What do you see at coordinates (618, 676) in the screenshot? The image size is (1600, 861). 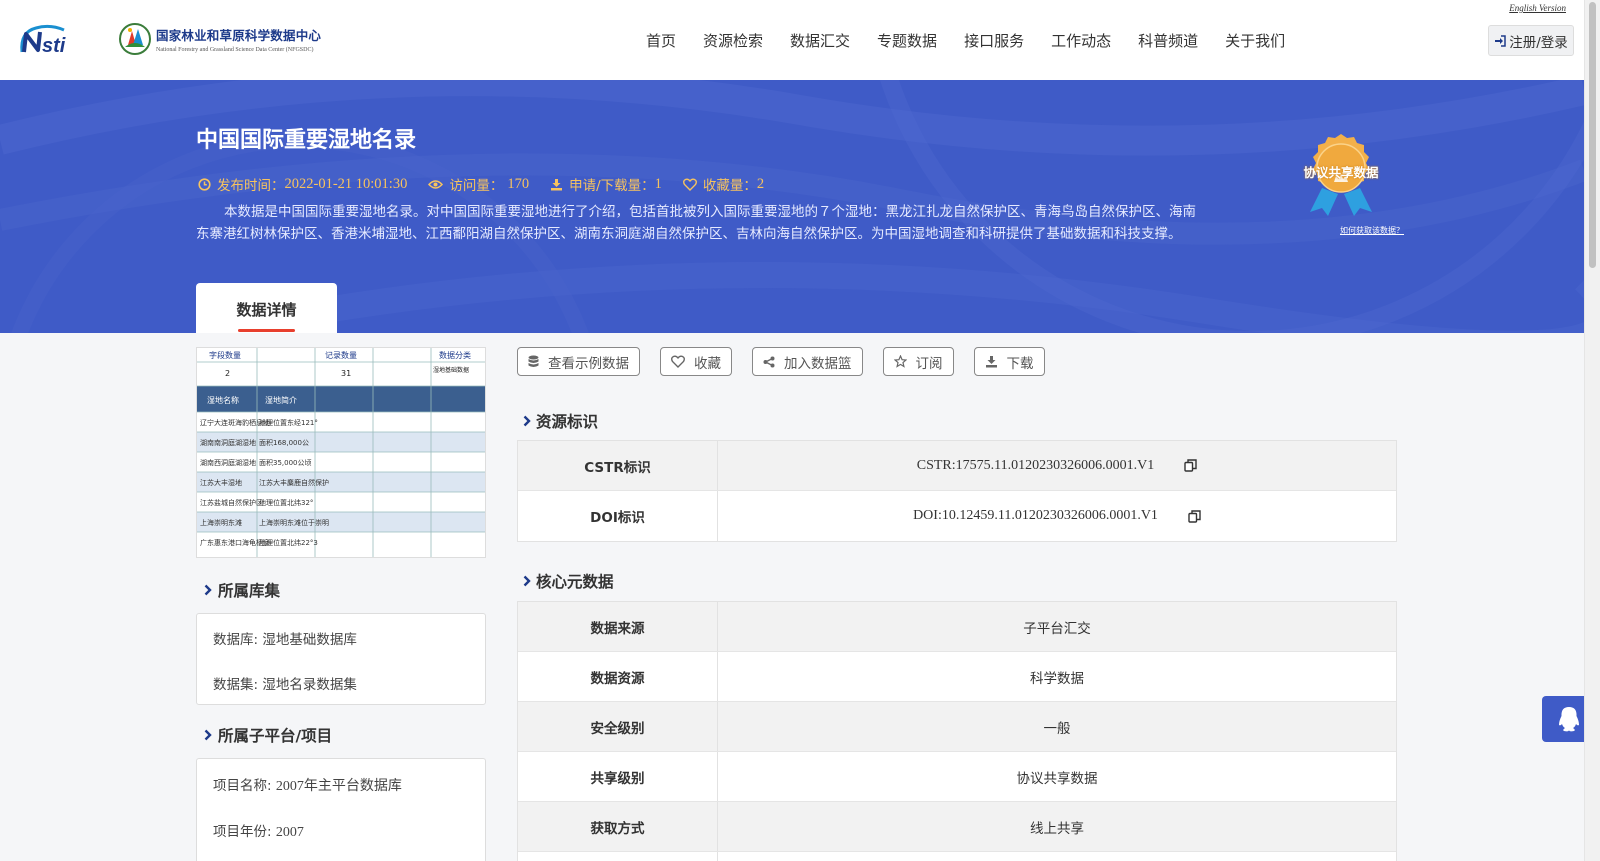 I see `table-key: 数据资源` at bounding box center [618, 676].